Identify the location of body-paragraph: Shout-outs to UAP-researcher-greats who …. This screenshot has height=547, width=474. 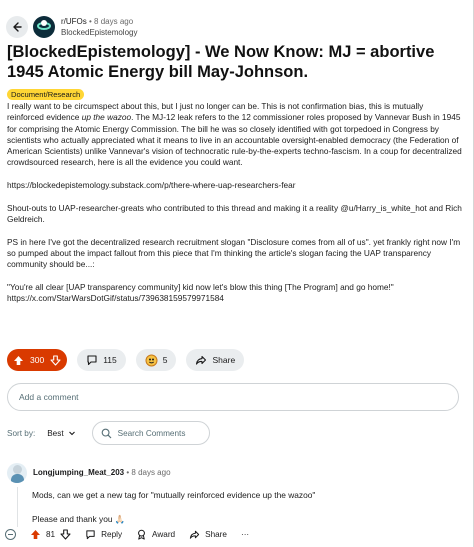
(234, 213).